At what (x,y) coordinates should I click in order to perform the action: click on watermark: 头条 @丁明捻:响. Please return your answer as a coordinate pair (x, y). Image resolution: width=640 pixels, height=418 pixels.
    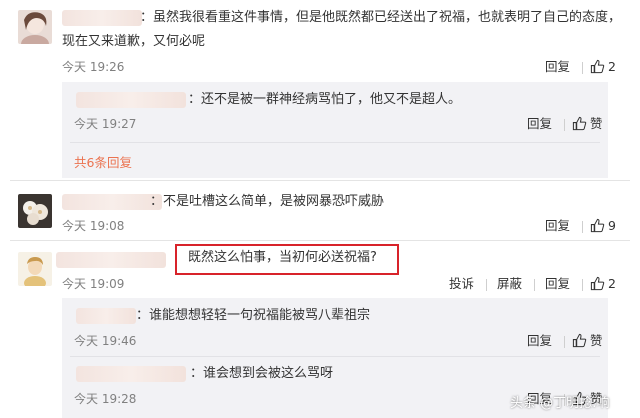
    Looking at the image, I should click on (560, 403).